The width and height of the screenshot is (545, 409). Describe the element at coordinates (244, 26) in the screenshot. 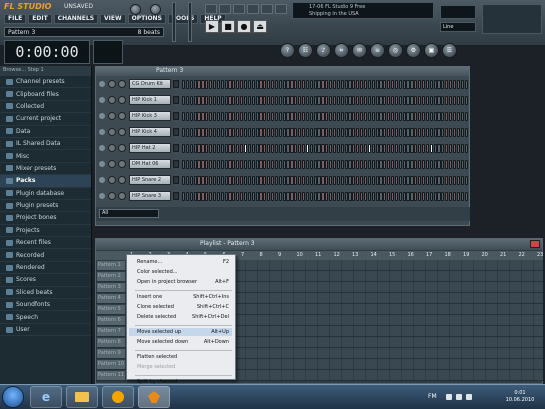

I see `record-button: ●` at that location.